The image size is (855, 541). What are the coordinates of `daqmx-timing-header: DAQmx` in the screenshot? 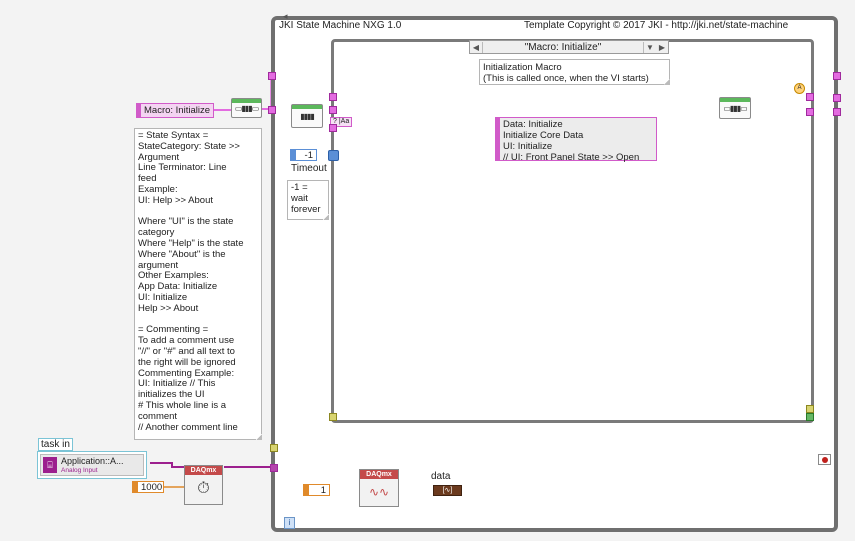 It's located at (203, 470).